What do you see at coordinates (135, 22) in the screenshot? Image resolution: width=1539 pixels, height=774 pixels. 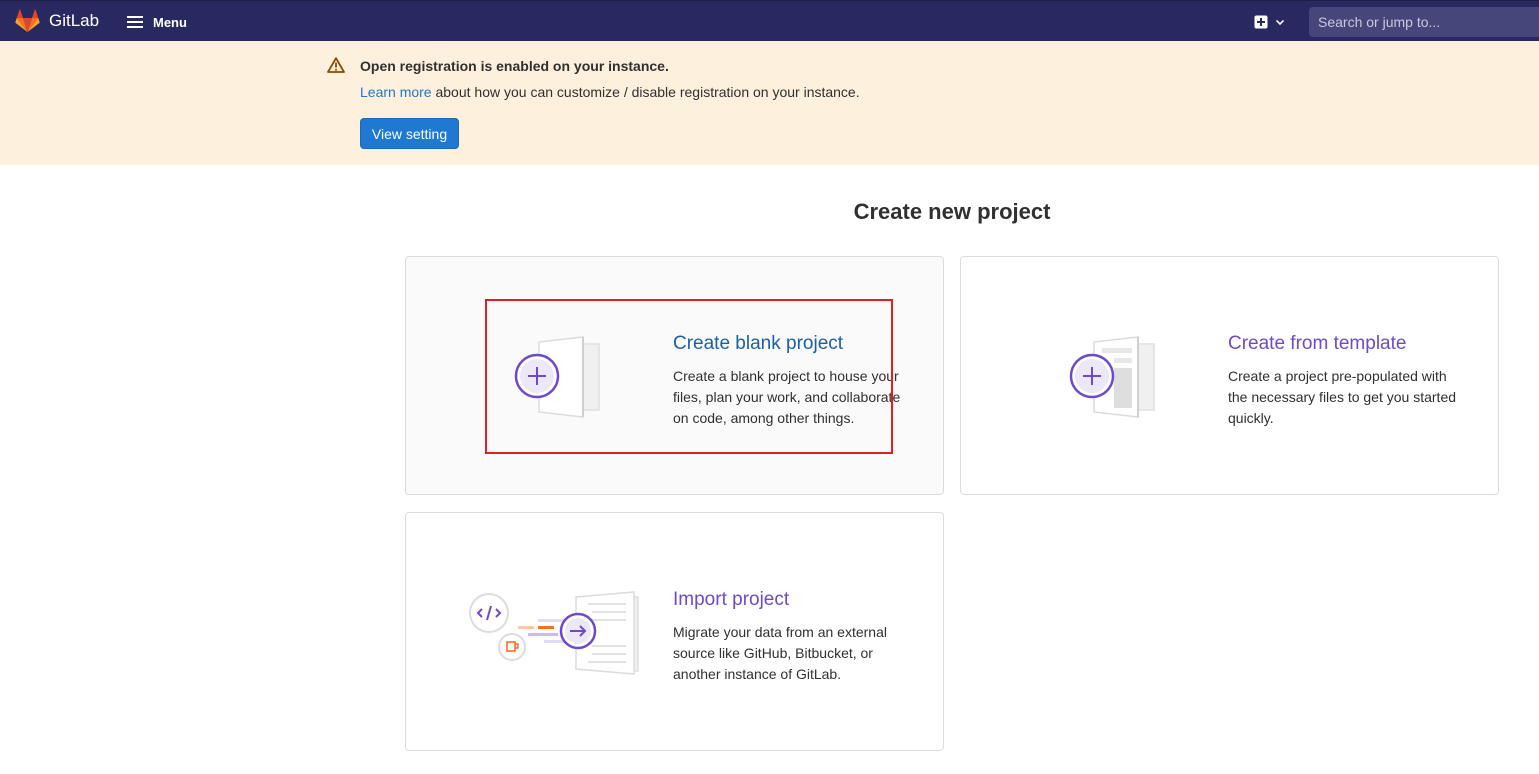 I see `hamburger-icon` at bounding box center [135, 22].